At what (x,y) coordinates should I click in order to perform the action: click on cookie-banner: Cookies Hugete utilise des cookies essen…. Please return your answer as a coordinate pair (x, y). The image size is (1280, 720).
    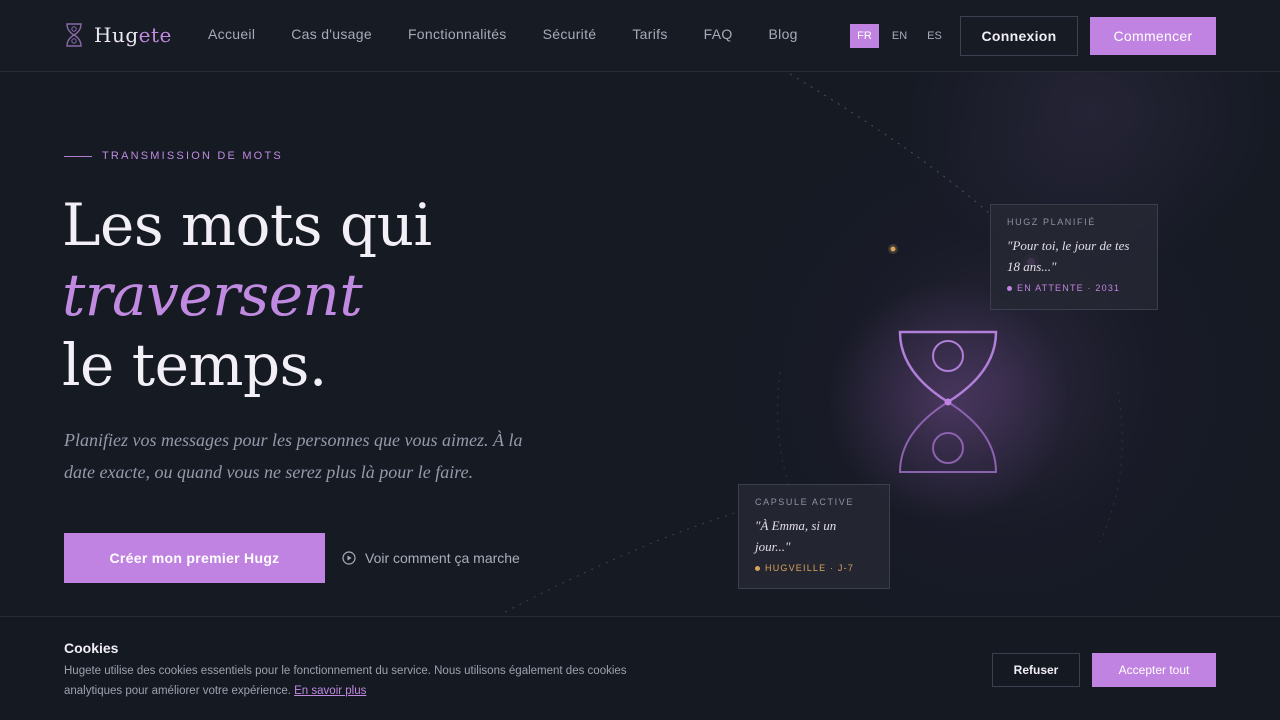
    Looking at the image, I should click on (640, 668).